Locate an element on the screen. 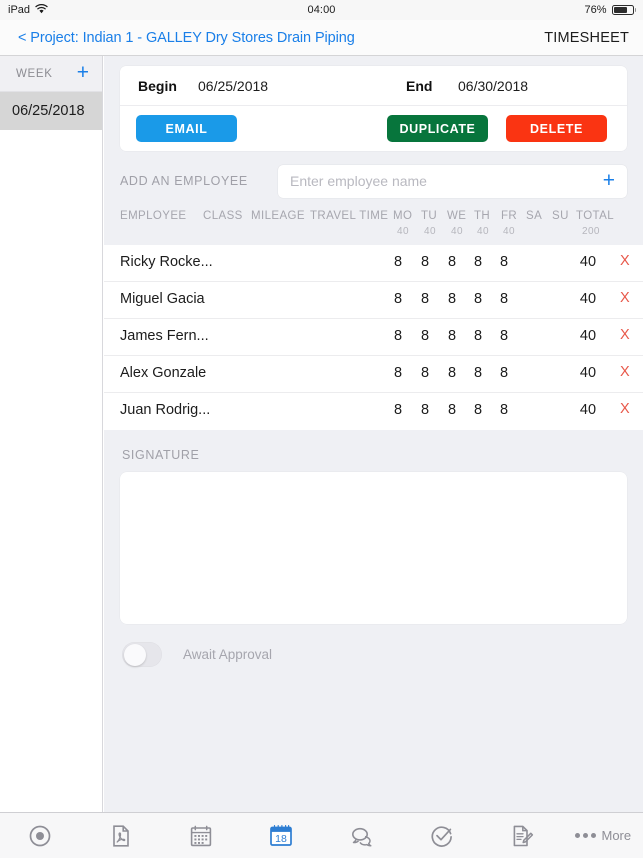  tab-pdf-document is located at coordinates (120, 835).